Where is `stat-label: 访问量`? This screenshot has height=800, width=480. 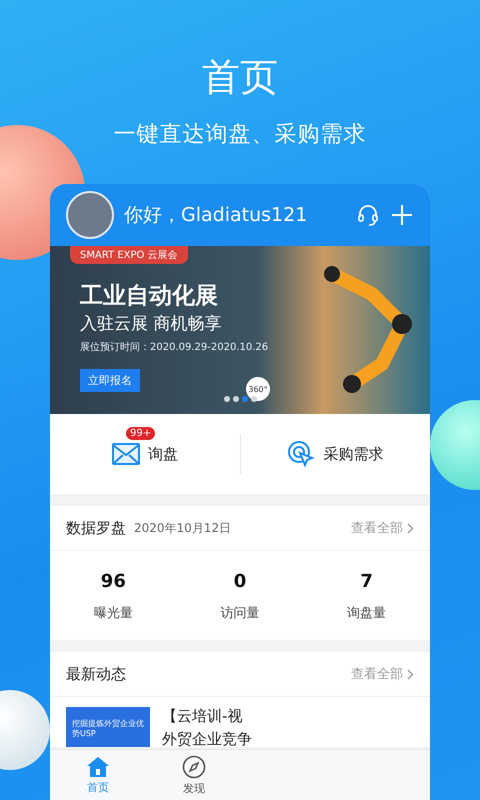
stat-label: 访问量 is located at coordinates (240, 613).